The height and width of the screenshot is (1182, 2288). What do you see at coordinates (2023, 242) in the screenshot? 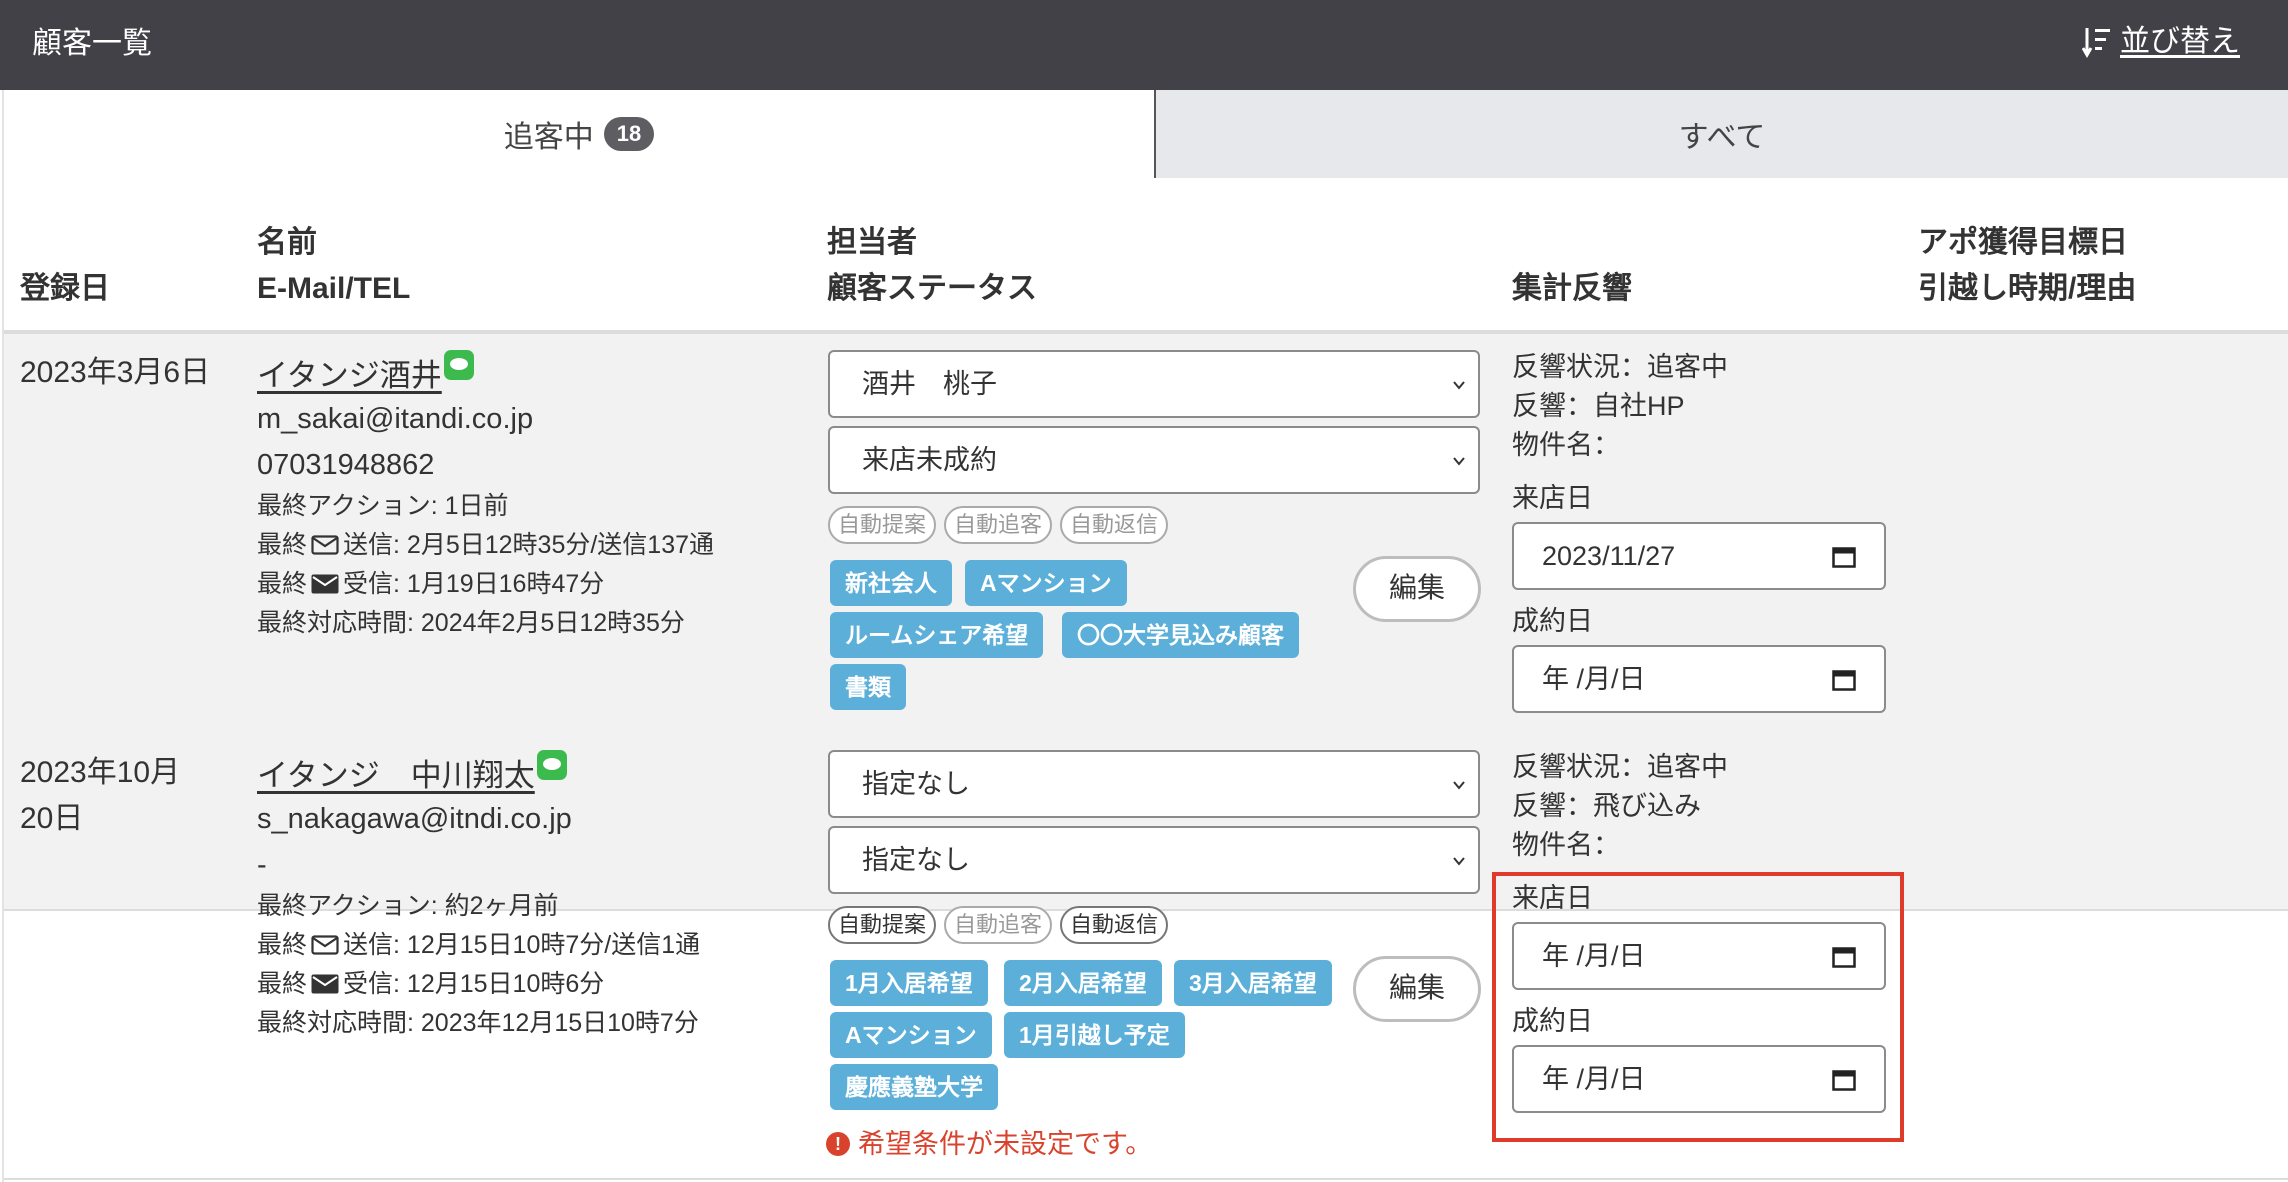
I see `column-header-appo-target: アポ獲得目標日` at bounding box center [2023, 242].